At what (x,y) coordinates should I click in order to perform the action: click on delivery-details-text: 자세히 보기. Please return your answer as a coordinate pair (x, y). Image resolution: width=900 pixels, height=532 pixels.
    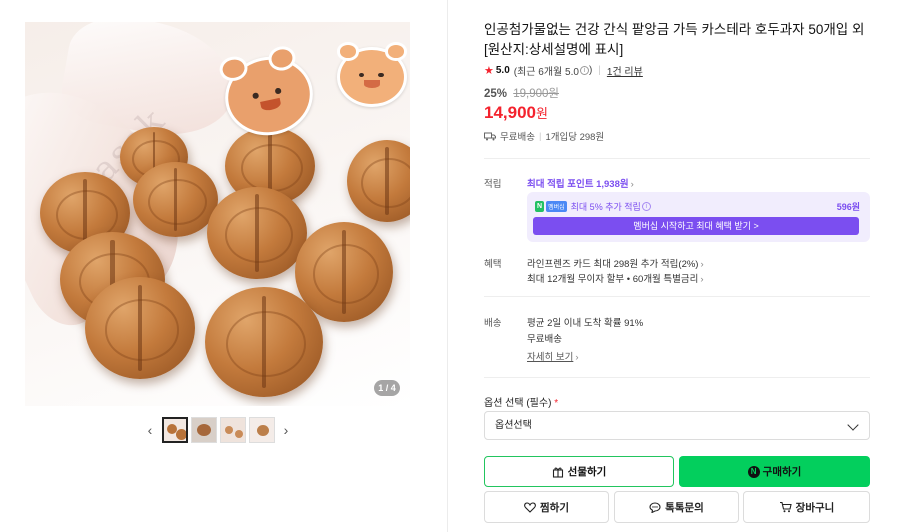
    Looking at the image, I should click on (550, 357).